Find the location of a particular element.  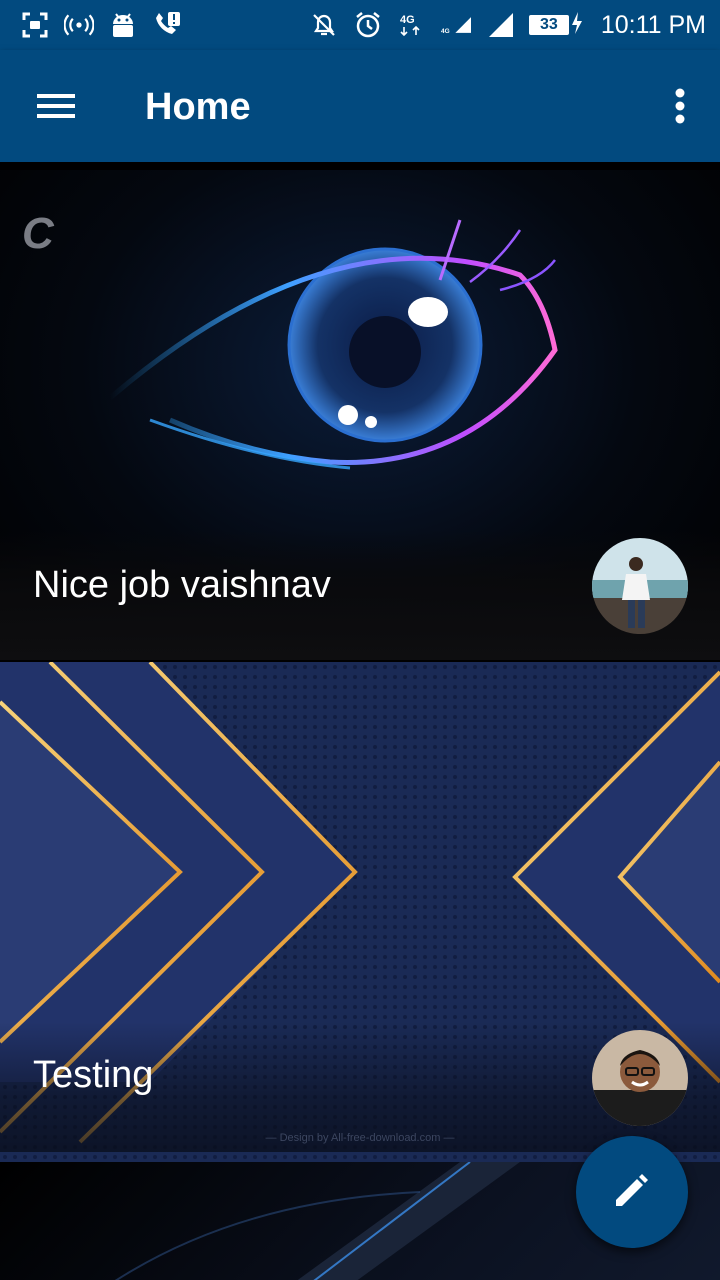

network-4g-icon: 4G is located at coordinates (412, 25).